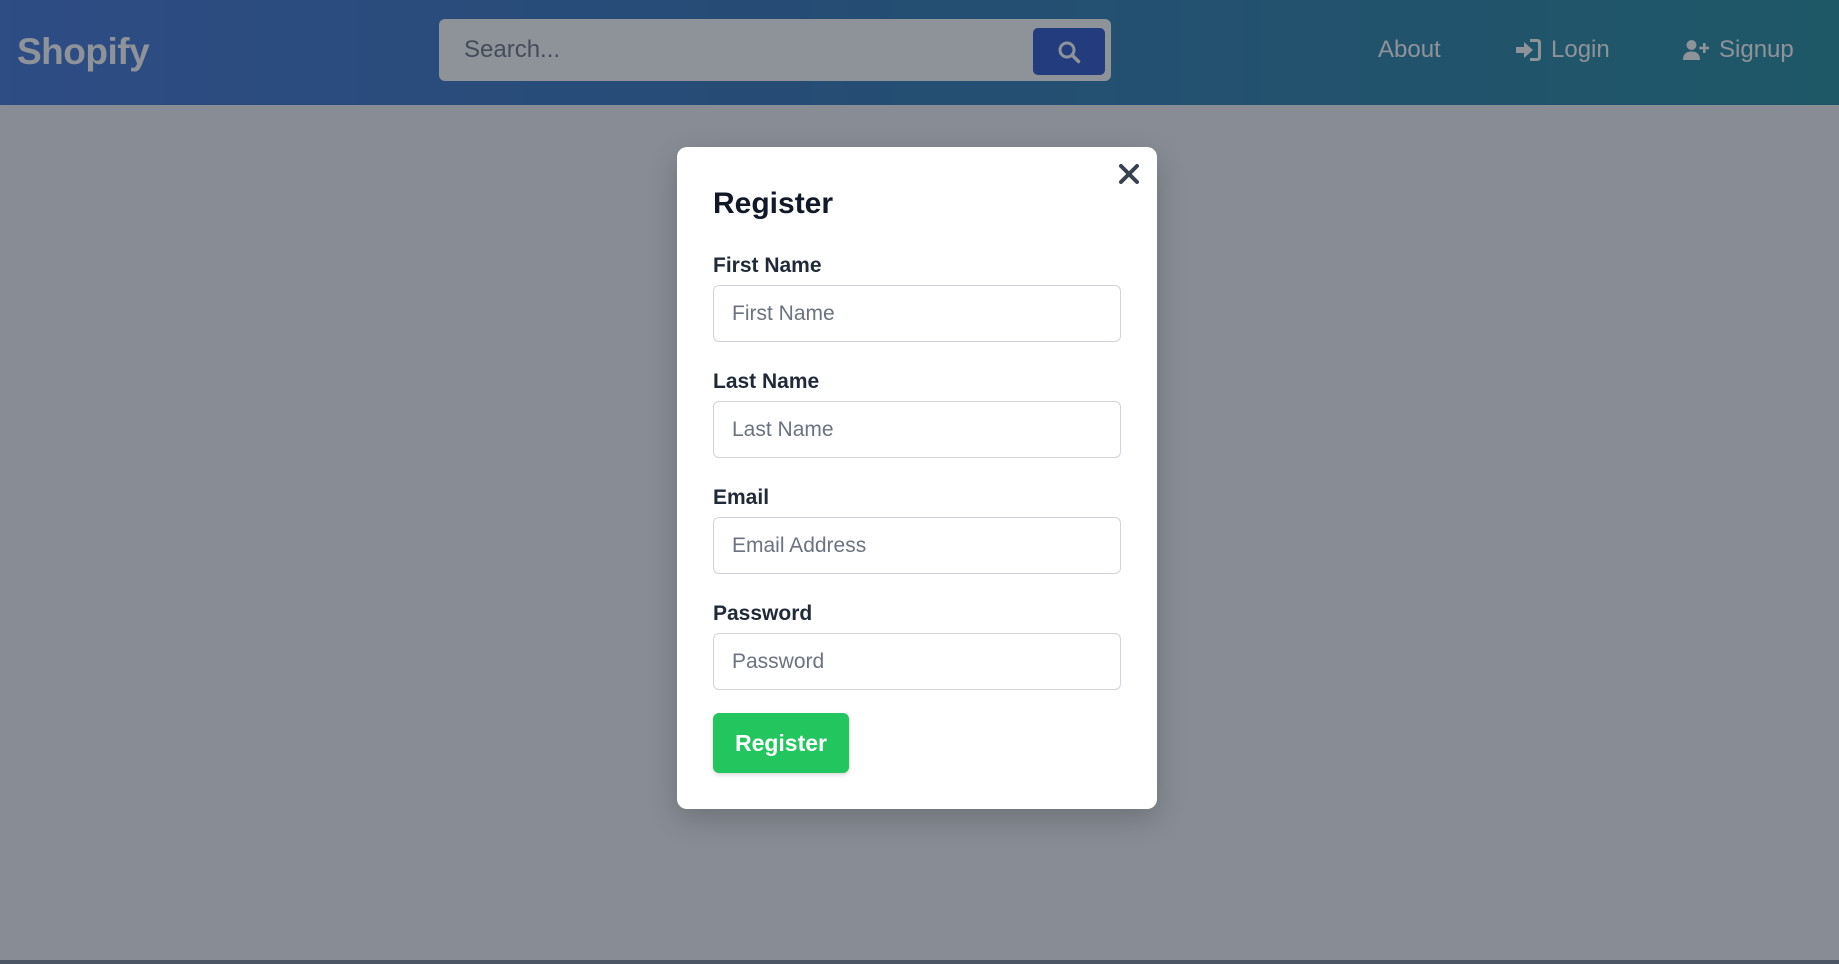 This screenshot has width=1839, height=964. I want to click on register-button: Register, so click(781, 743).